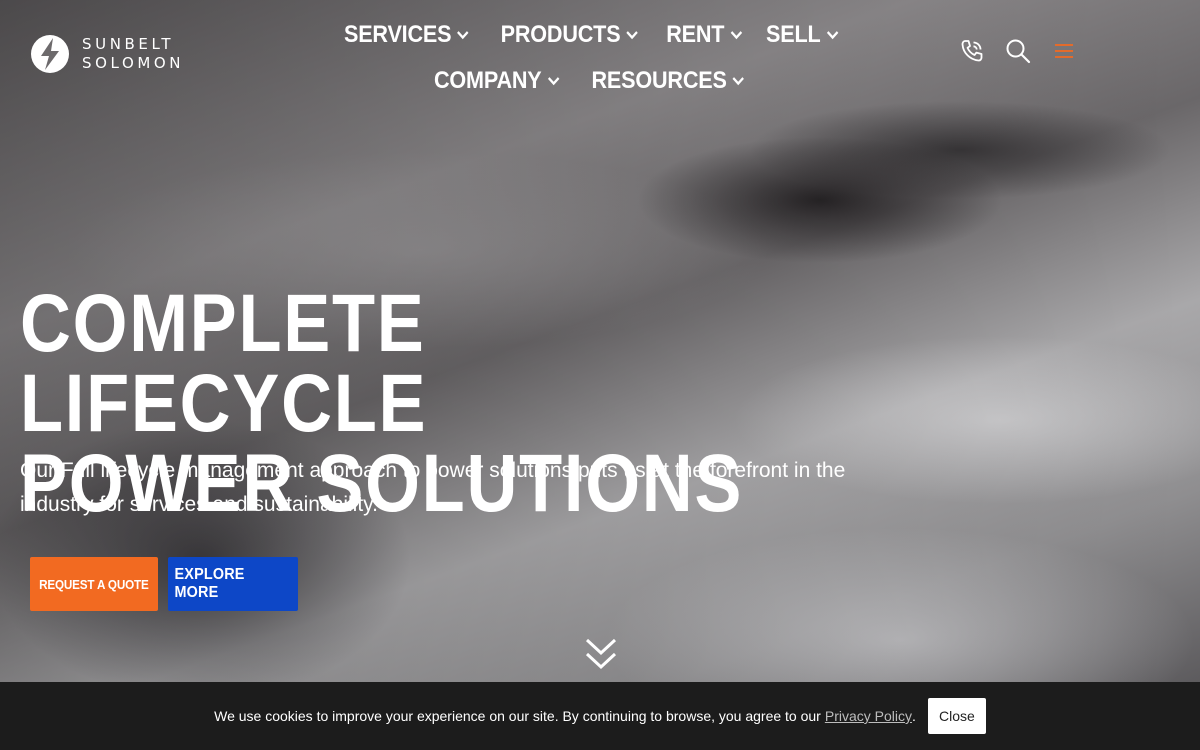 The width and height of the screenshot is (1200, 750). Describe the element at coordinates (694, 34) in the screenshot. I see `nav-item-label: RENT` at that location.